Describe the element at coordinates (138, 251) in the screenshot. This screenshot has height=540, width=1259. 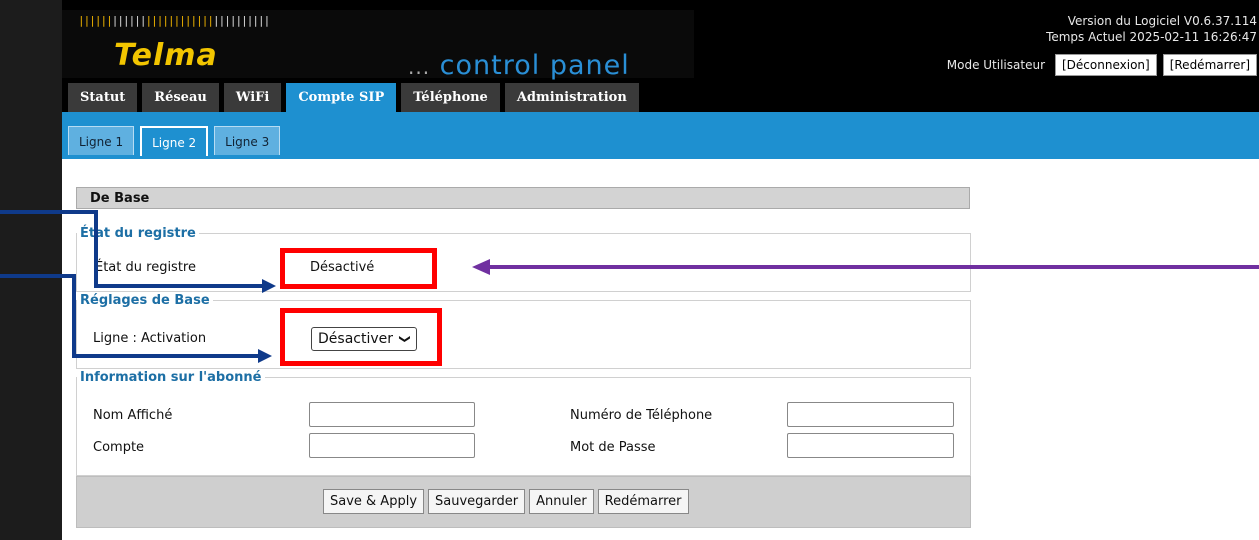
I see `navy-arrow-register` at that location.